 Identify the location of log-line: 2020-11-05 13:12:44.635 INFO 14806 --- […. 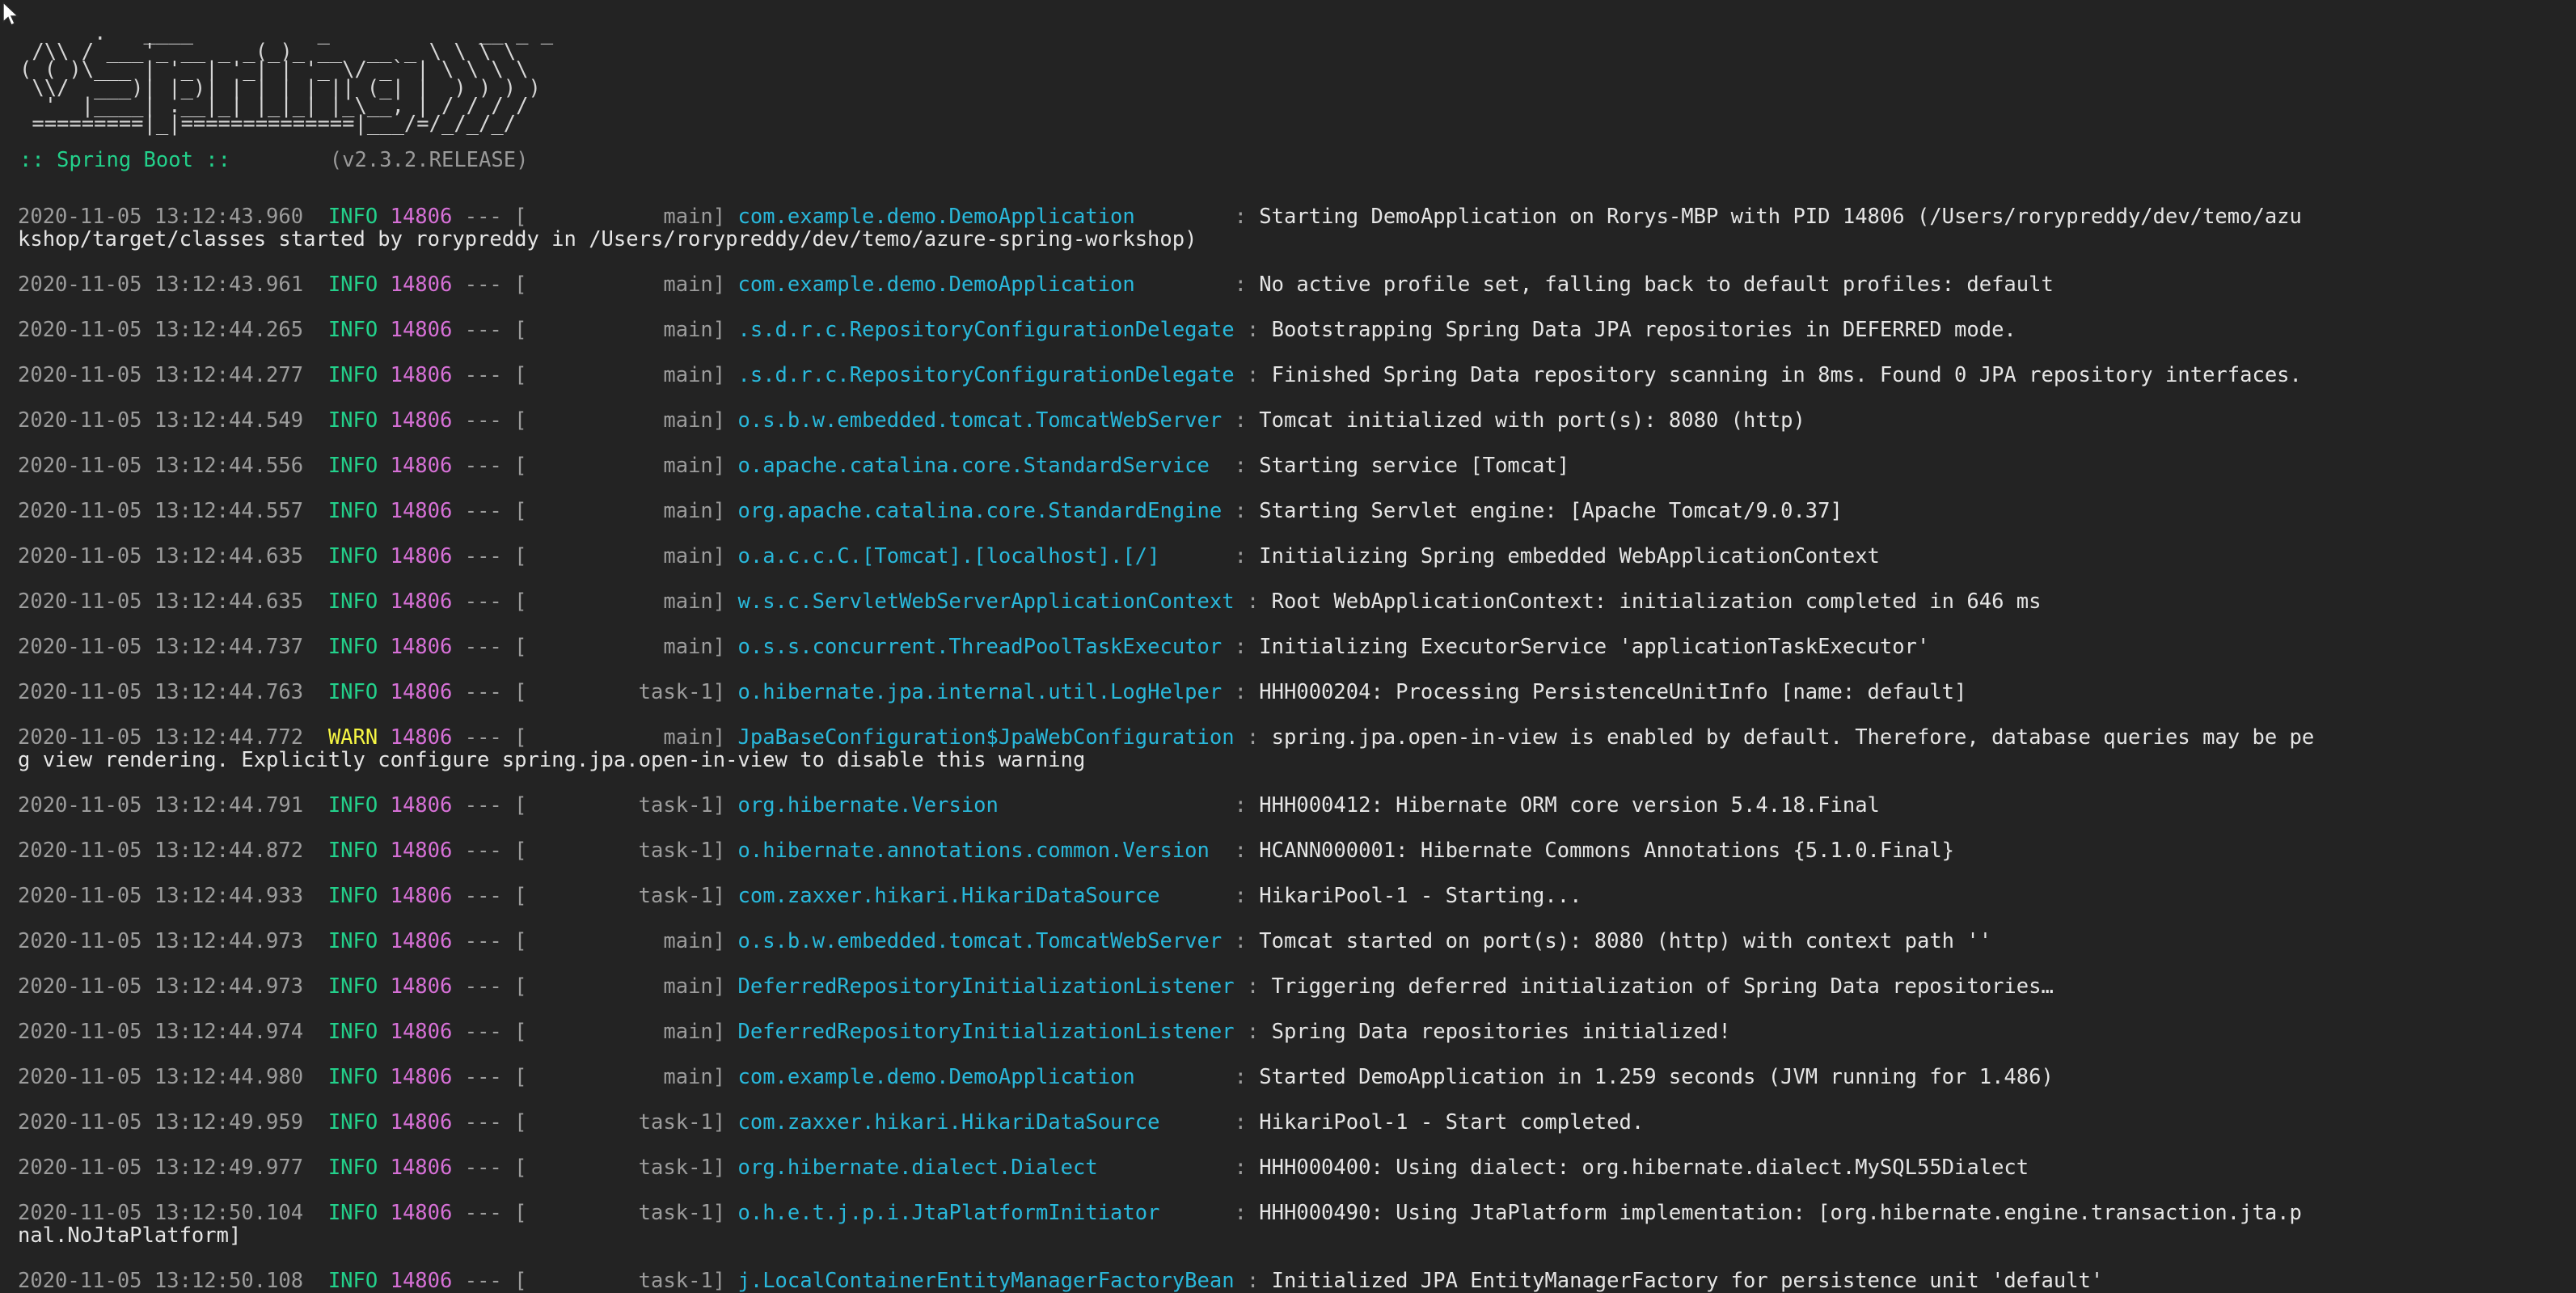
(1295, 557).